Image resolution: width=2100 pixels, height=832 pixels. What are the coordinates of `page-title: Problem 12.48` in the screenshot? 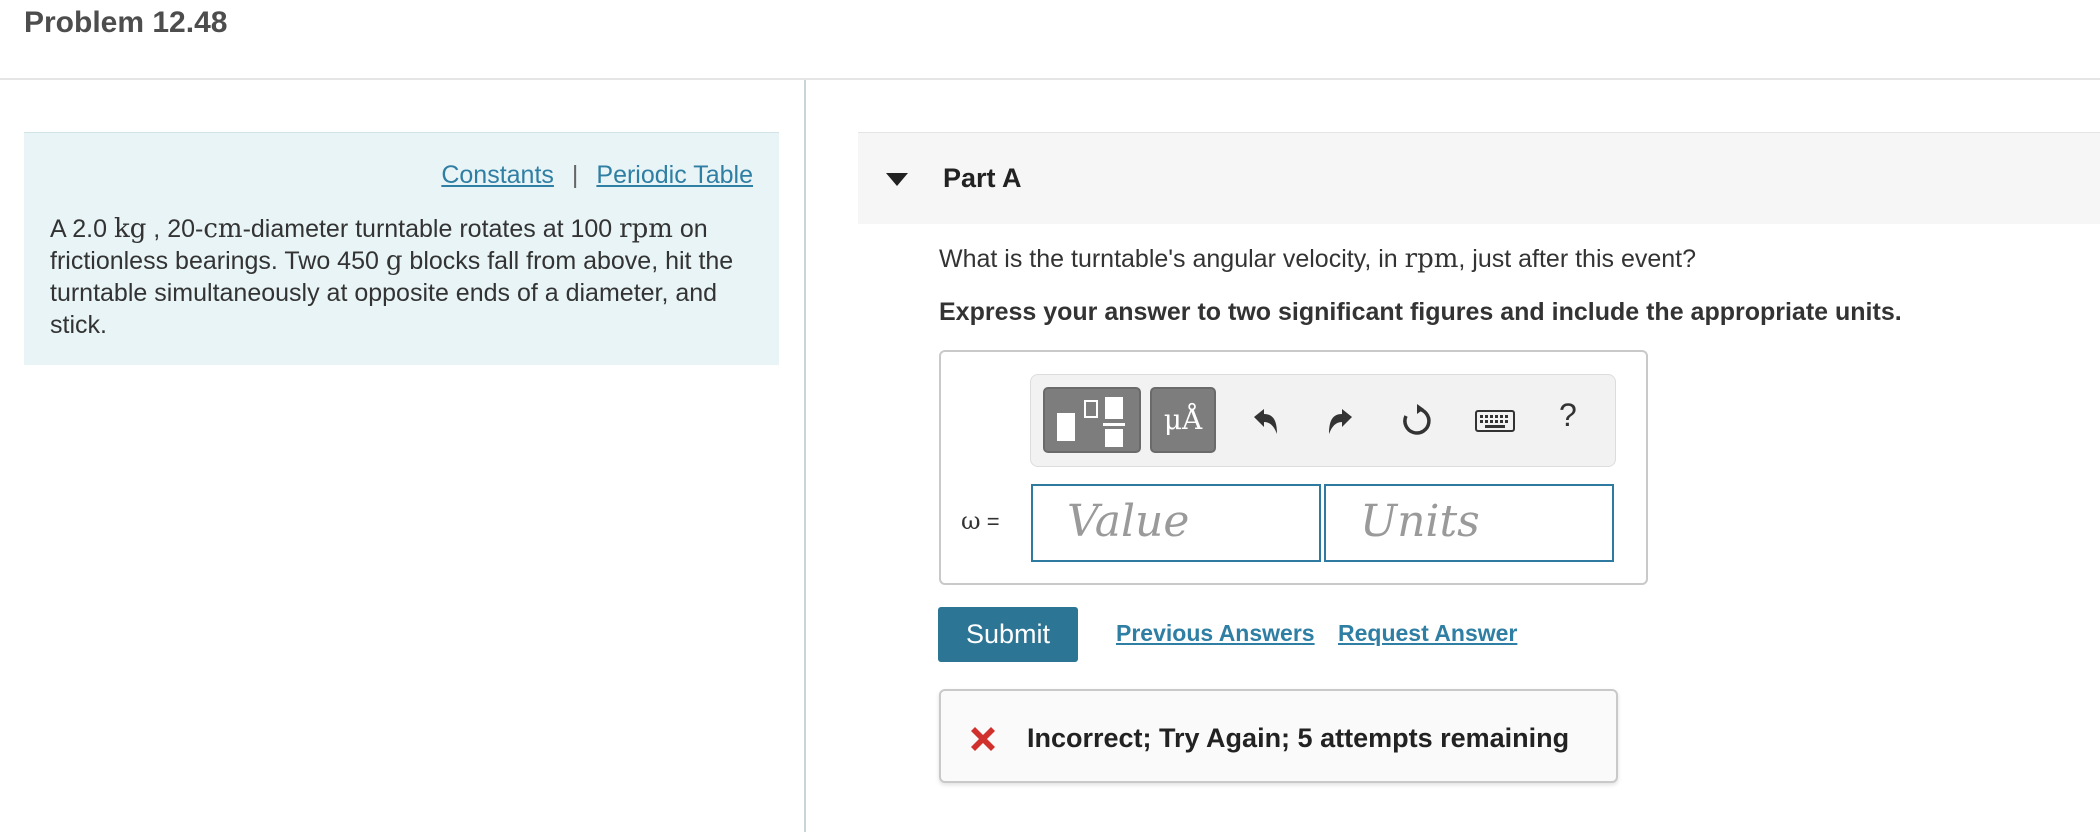 It's located at (126, 22).